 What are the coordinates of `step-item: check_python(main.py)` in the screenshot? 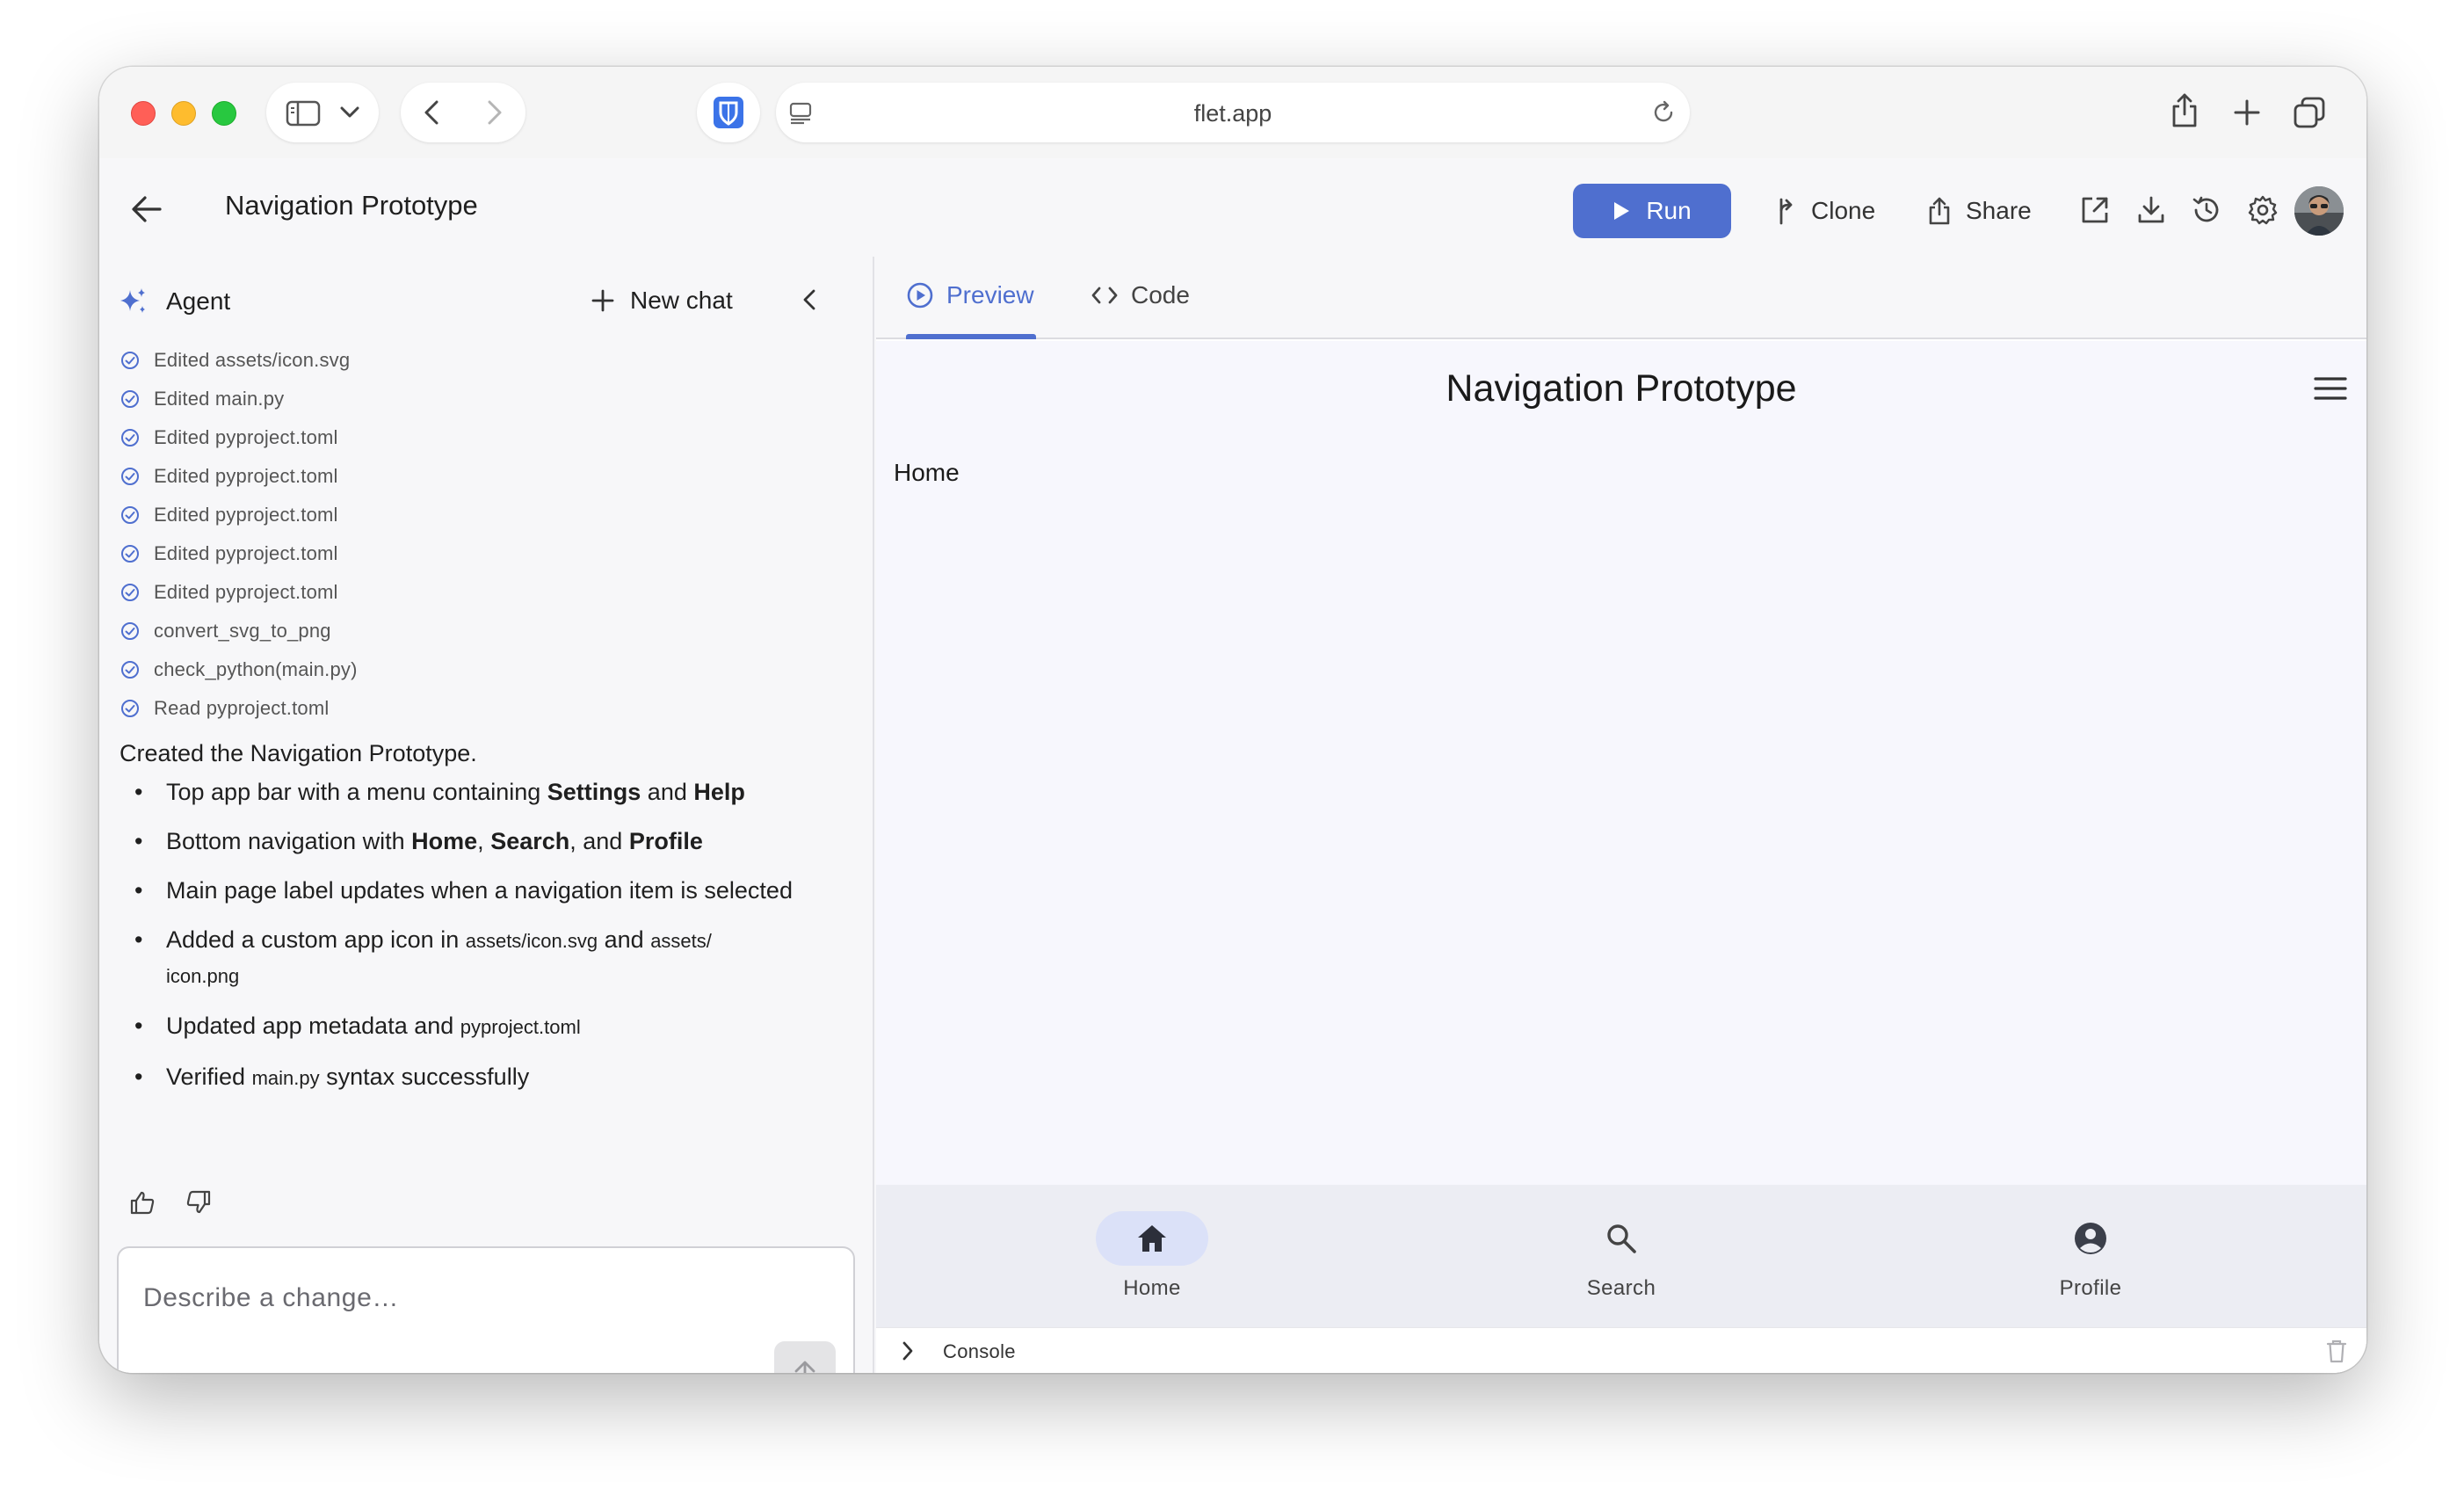 It's located at (239, 669).